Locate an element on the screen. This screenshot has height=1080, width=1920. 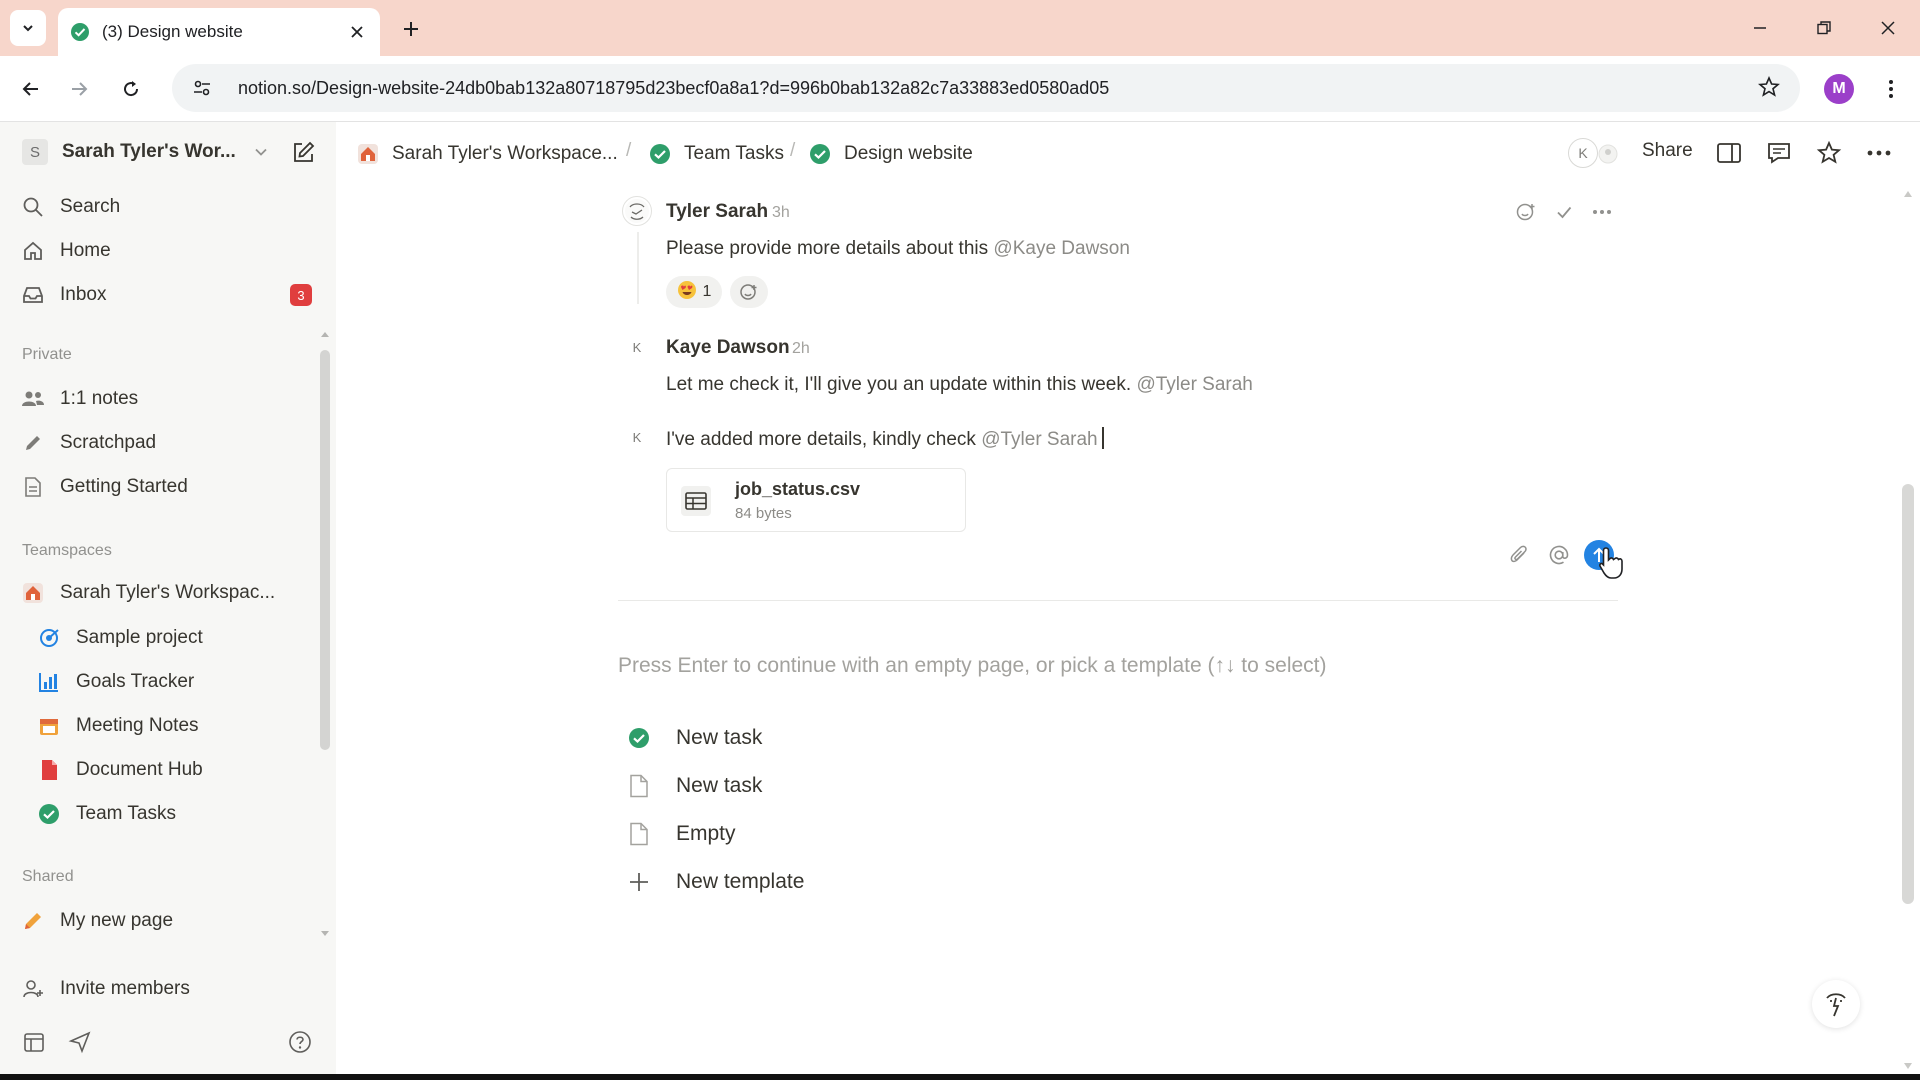
forward-button is located at coordinates (79, 89).